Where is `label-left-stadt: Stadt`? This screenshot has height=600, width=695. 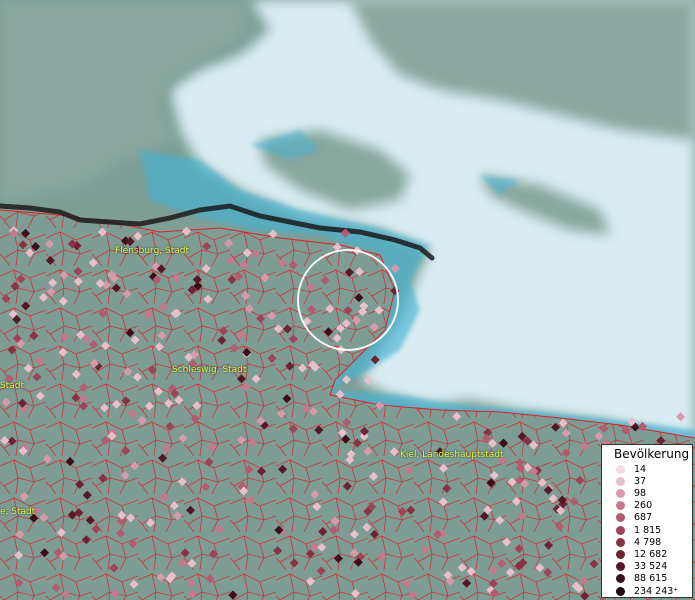
label-left-stadt: Stadt is located at coordinates (12, 386).